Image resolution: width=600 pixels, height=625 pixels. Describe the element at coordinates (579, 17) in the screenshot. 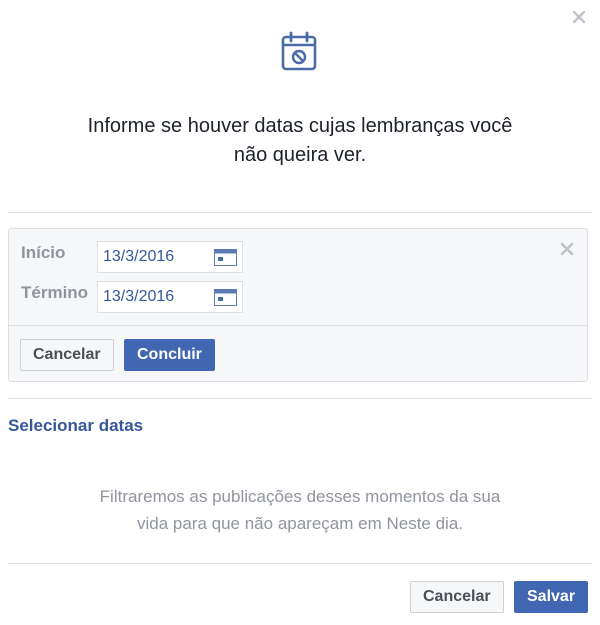

I see `close-icon` at that location.